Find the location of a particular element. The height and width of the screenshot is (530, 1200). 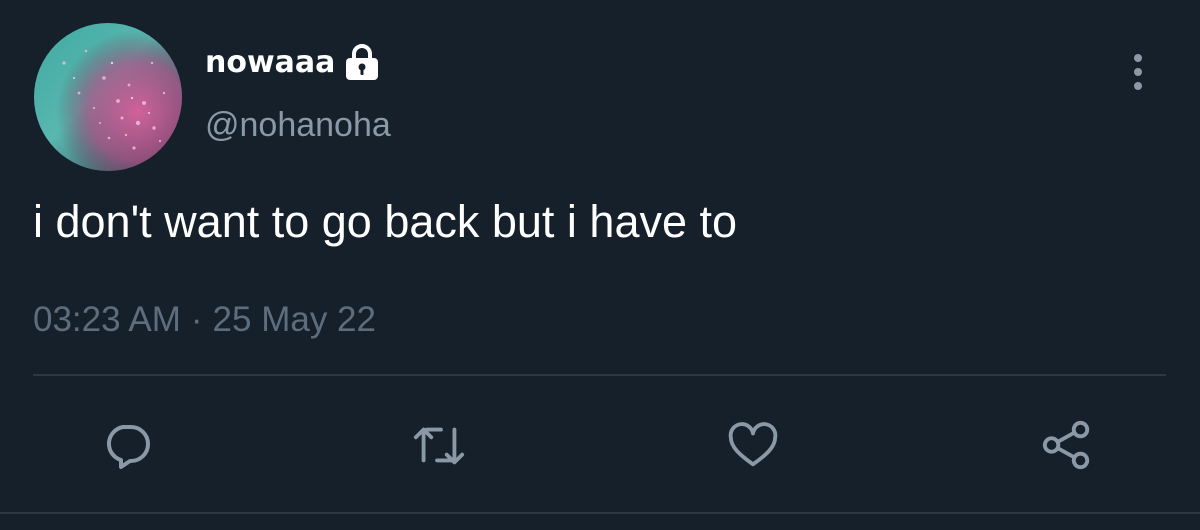

tweet-date: 25 May 22 is located at coordinates (294, 319).